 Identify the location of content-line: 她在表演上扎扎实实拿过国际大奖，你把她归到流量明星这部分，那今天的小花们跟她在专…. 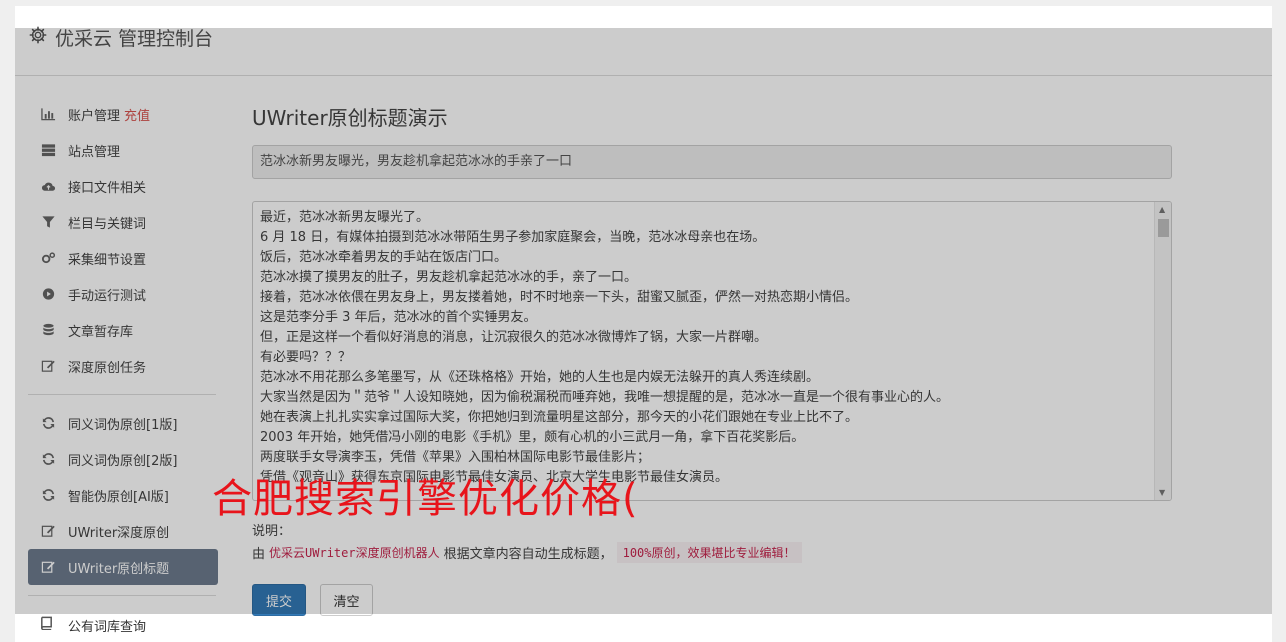
(559, 417).